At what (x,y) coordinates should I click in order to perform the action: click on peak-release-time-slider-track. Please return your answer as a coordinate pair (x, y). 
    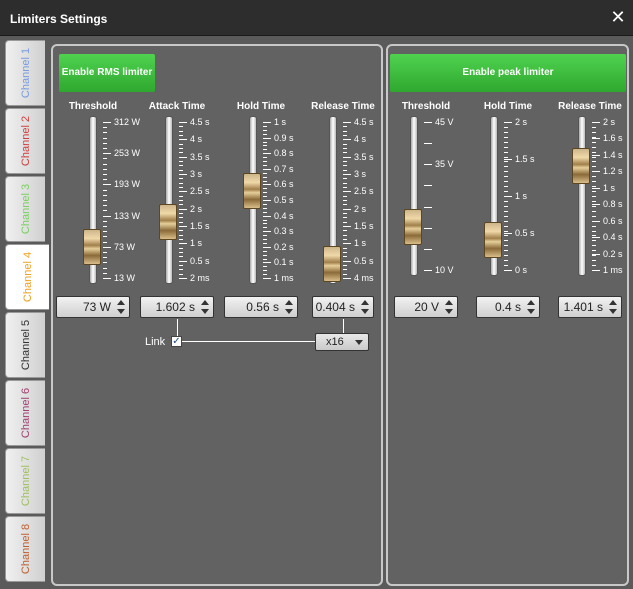
    Looking at the image, I should click on (582, 196).